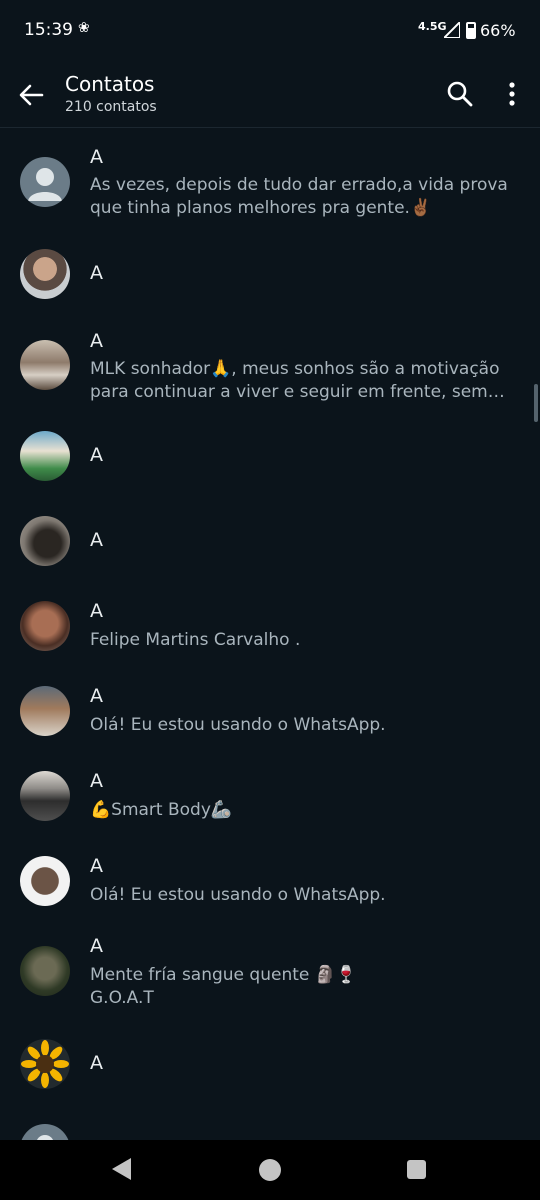  What do you see at coordinates (224, 986) in the screenshot?
I see `contact-status: Mente fría sangue quente 🗿🍷 G.O.A.T` at bounding box center [224, 986].